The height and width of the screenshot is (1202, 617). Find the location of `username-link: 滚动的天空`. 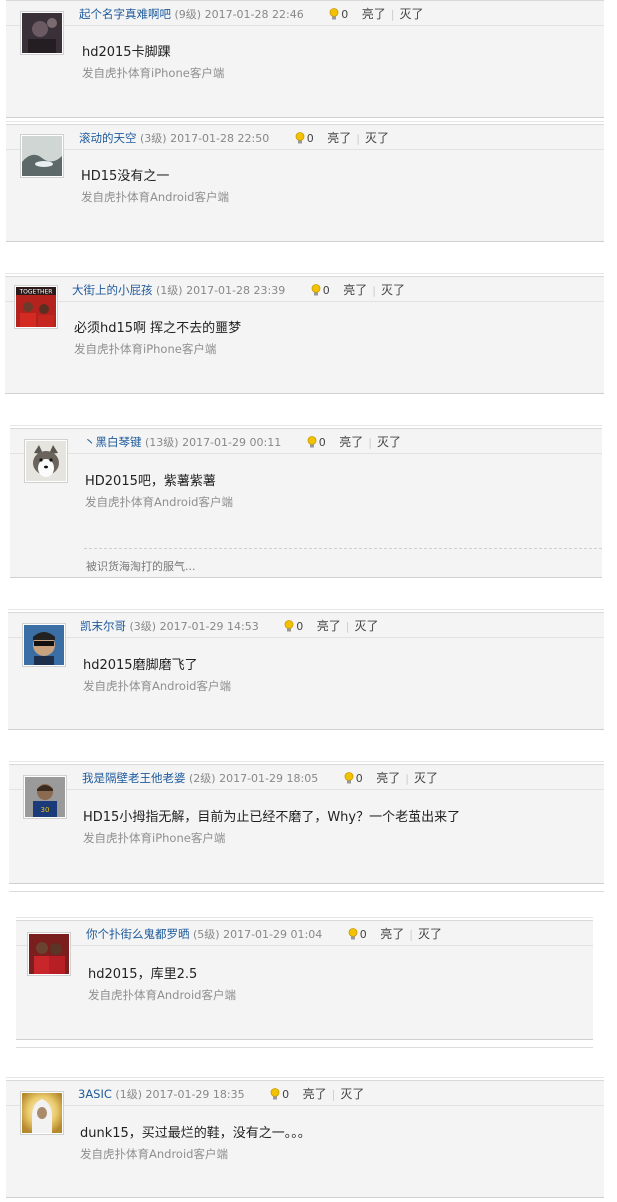

username-link: 滚动的天空 is located at coordinates (108, 138).